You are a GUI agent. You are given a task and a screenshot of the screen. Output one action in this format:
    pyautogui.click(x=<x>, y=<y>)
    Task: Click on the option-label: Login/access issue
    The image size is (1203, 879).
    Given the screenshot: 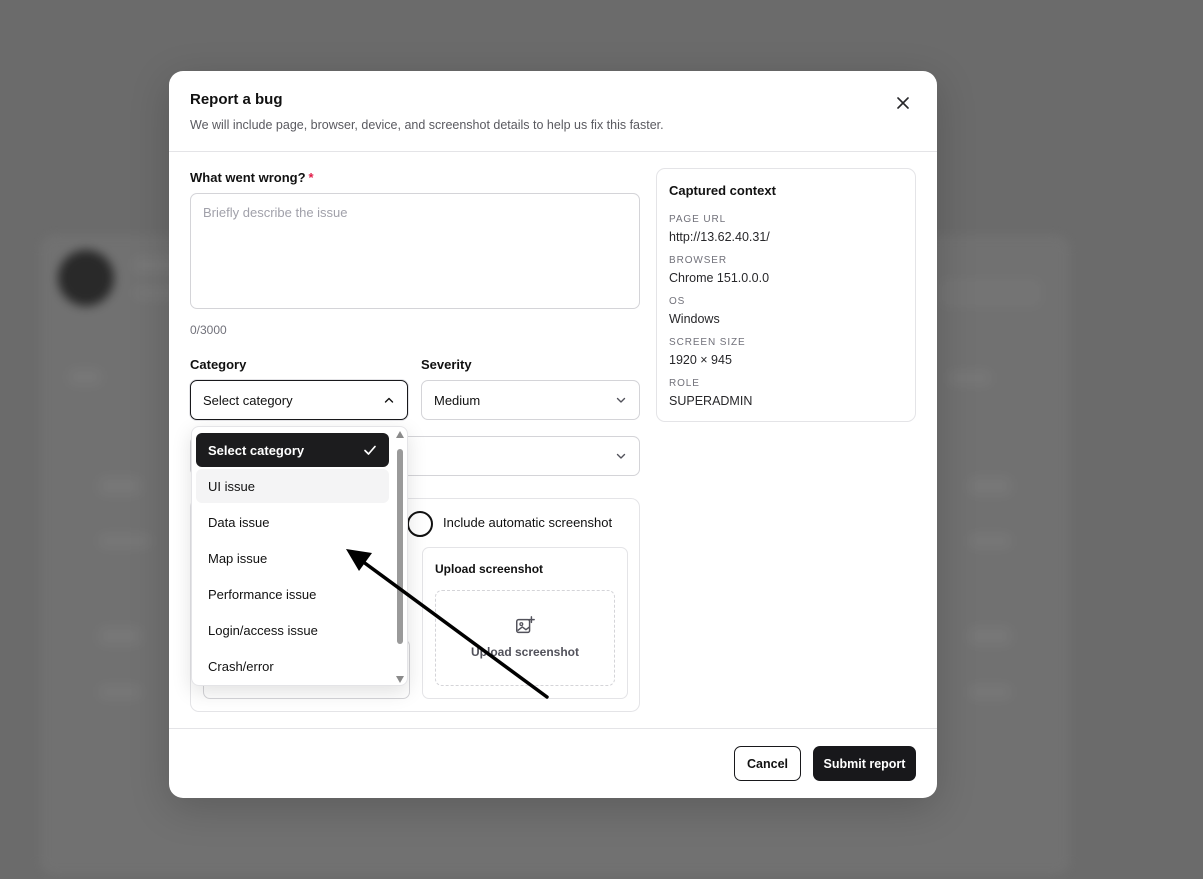 What is the action you would take?
    pyautogui.click(x=263, y=630)
    